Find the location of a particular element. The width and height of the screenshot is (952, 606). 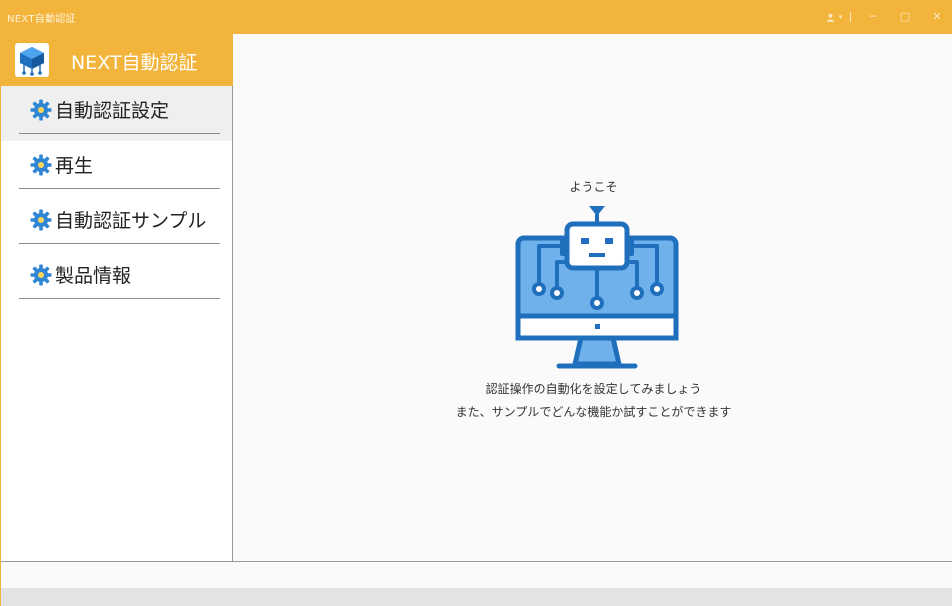

sidebar-item-playback: 再生 is located at coordinates (116, 168).